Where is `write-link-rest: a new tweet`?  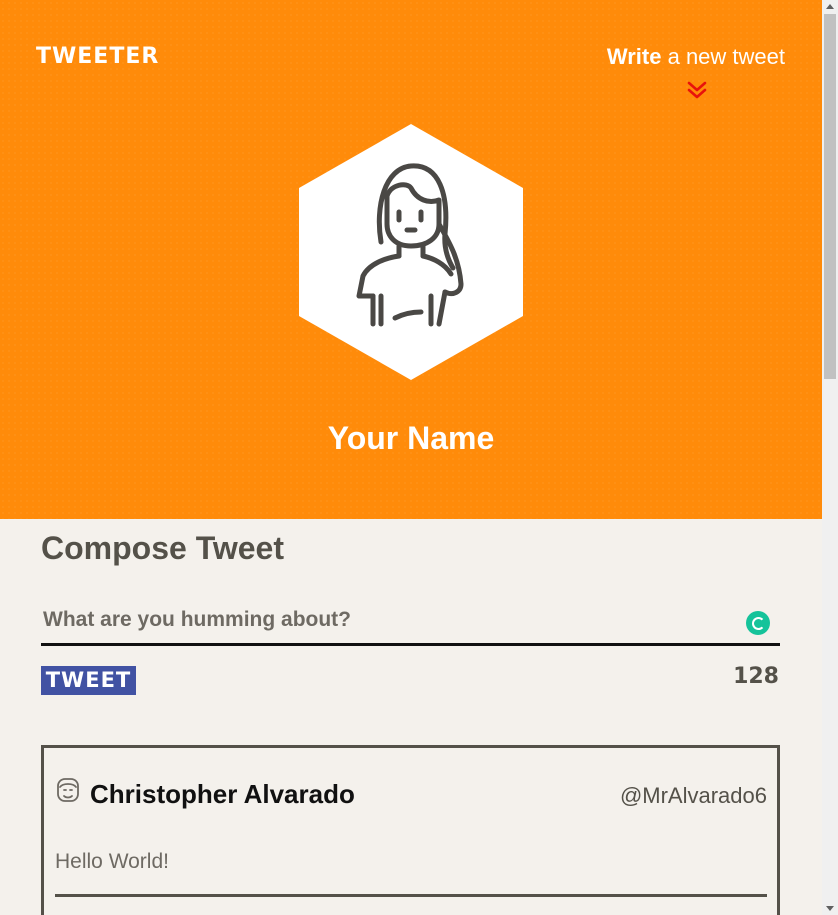 write-link-rest: a new tweet is located at coordinates (723, 56).